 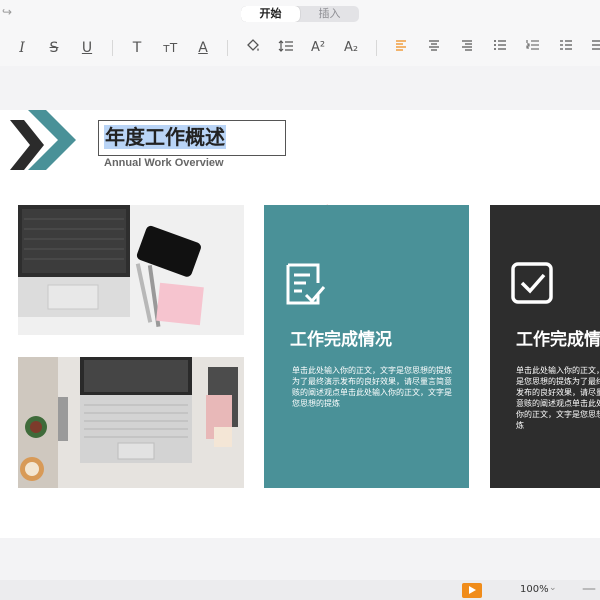 I want to click on font-color-icon: A, so click(x=203, y=48).